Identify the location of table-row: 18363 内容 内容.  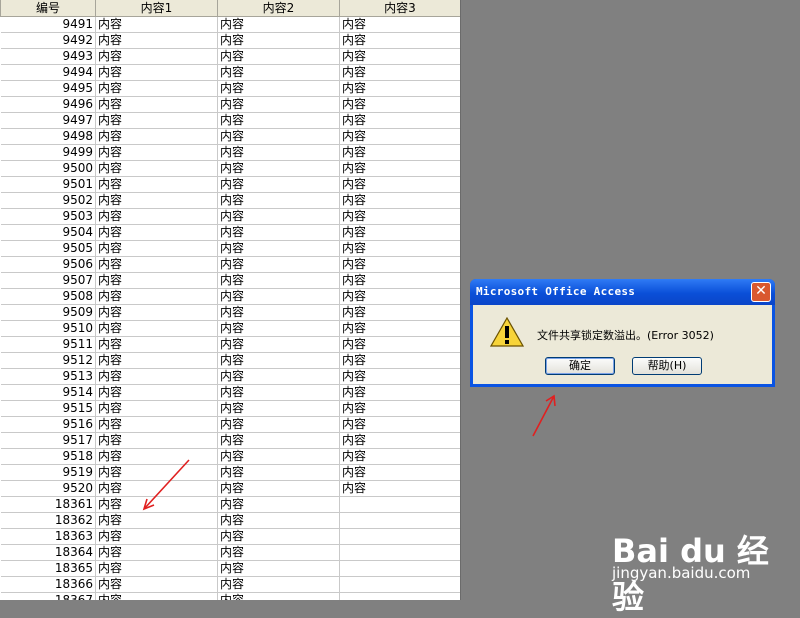
(230, 536).